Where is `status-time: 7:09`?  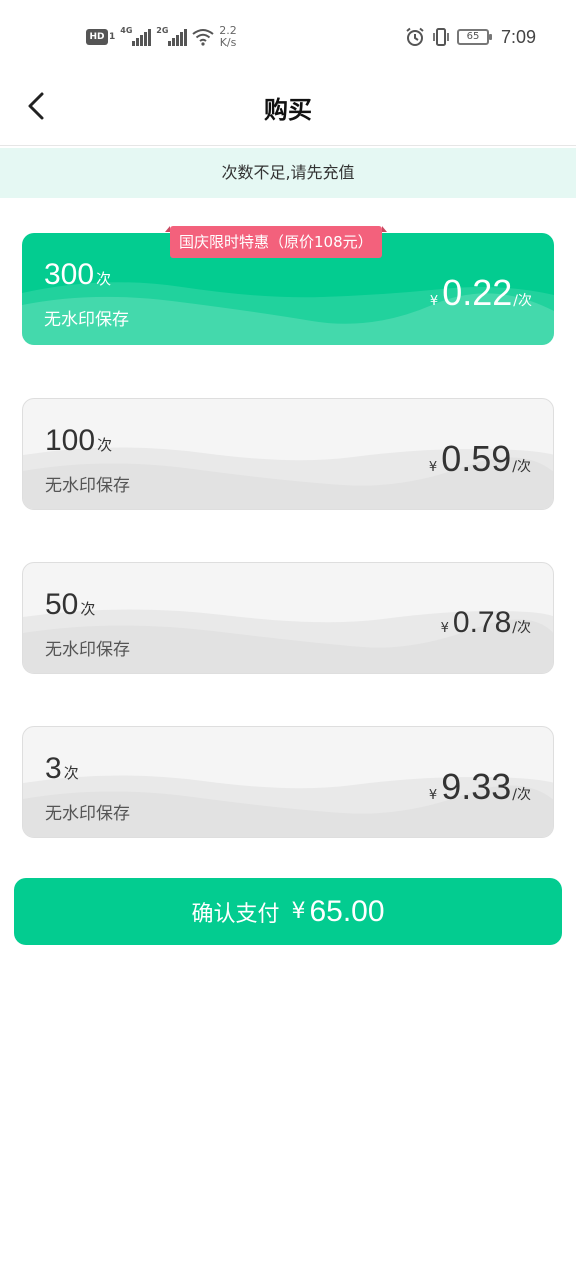
status-time: 7:09 is located at coordinates (518, 36).